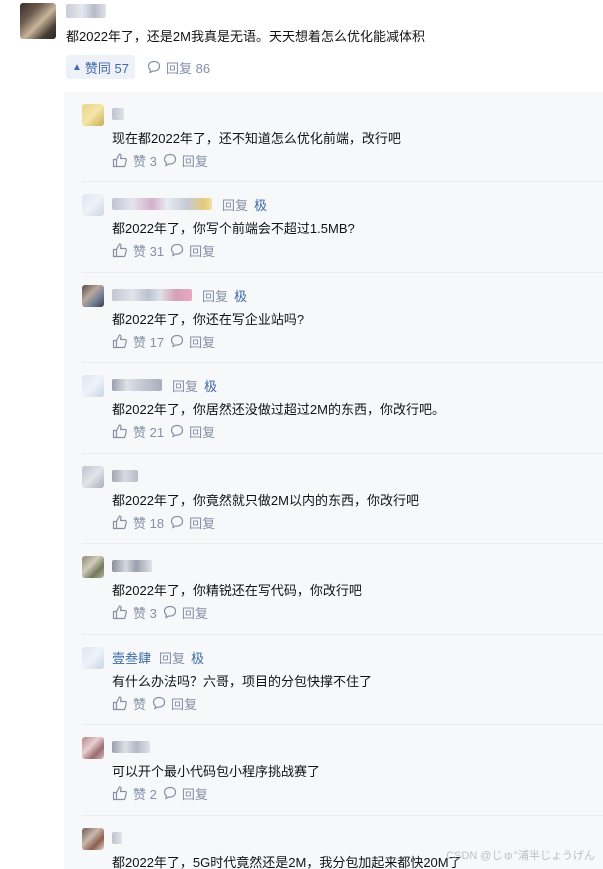 This screenshot has height=869, width=603. I want to click on reply-content: 都2022年了，你还在写企业站吗?, so click(208, 319).